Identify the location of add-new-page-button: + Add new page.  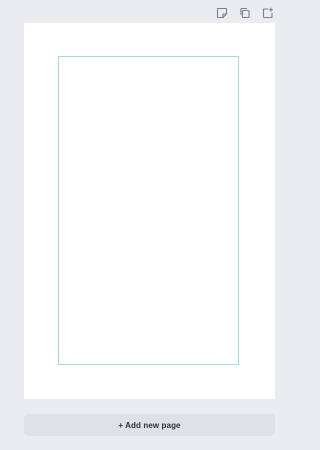
(149, 425).